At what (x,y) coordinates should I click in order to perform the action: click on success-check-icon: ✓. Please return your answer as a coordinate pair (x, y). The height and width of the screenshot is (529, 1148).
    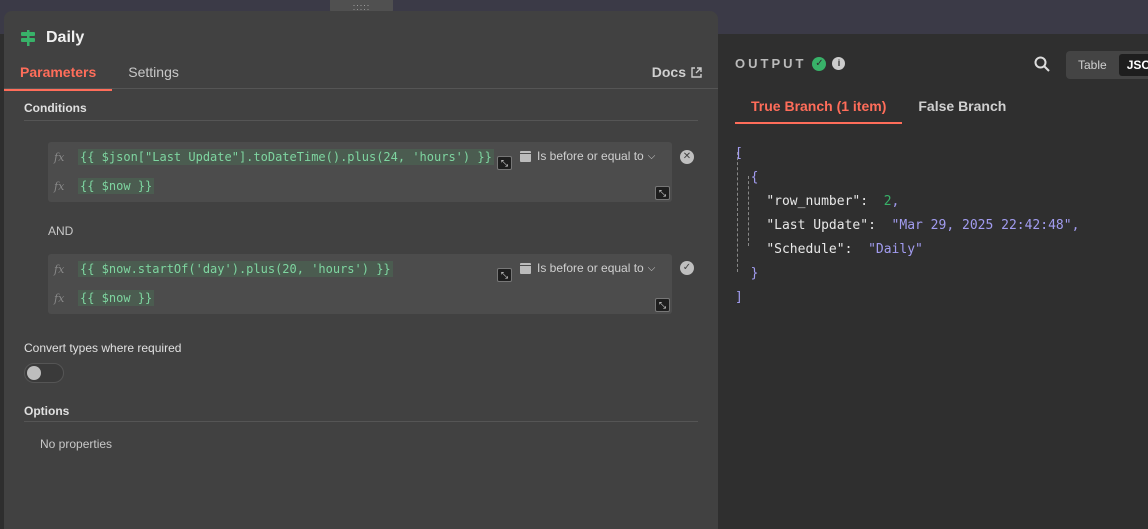
    Looking at the image, I should click on (819, 63).